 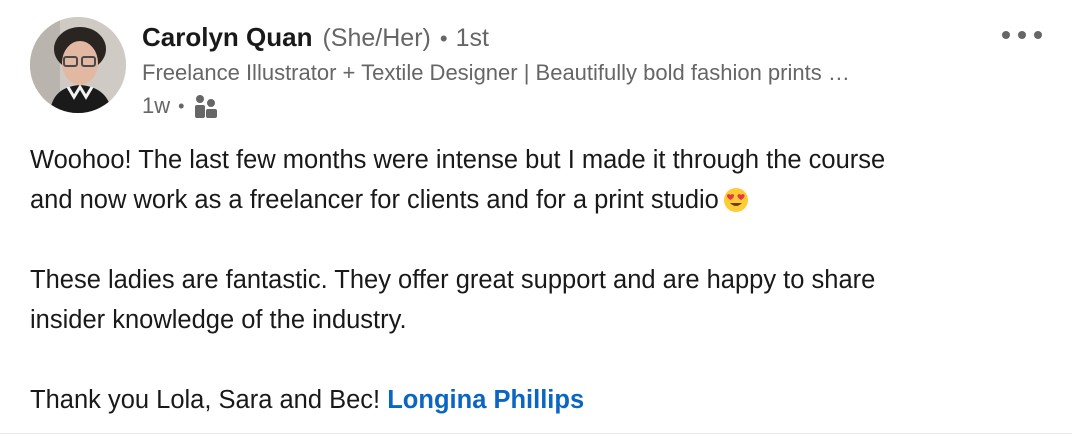 I want to click on connection-degree: 1st, so click(x=472, y=38).